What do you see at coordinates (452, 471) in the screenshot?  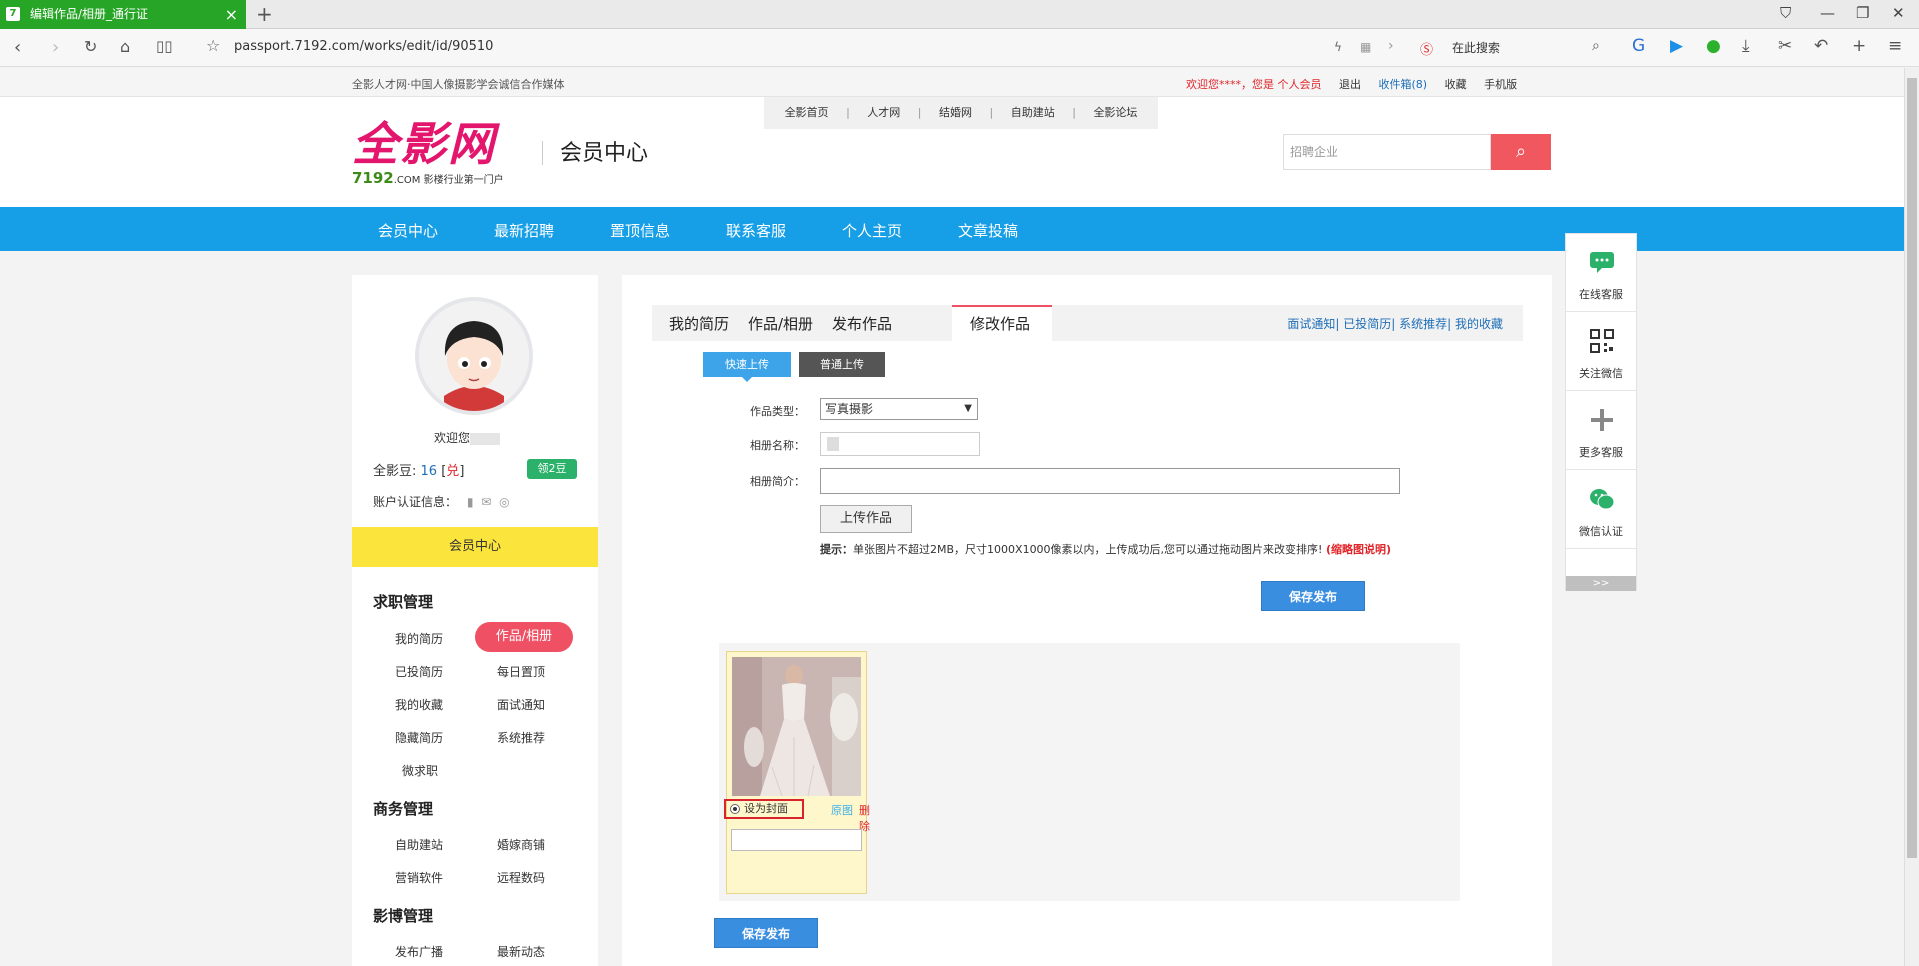 I see `beans-exchange-link: 兑` at bounding box center [452, 471].